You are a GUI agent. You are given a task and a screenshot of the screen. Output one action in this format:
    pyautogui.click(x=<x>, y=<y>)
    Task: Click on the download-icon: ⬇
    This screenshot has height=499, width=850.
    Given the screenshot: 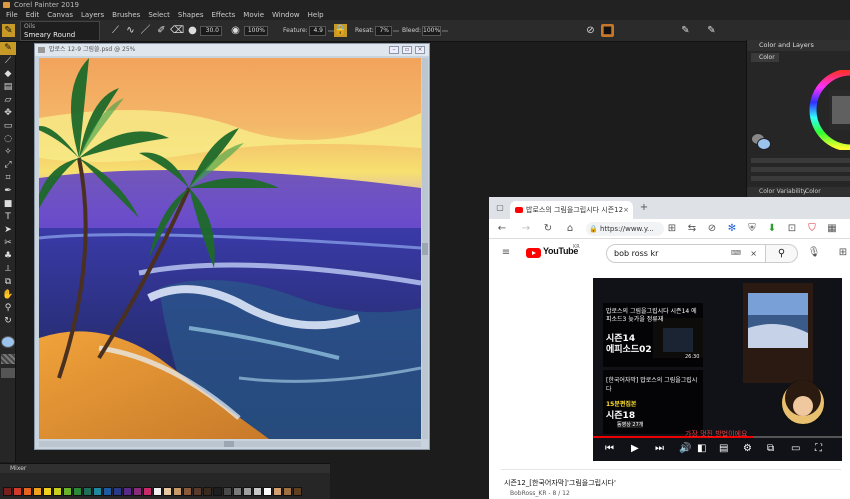 What is the action you would take?
    pyautogui.click(x=772, y=229)
    